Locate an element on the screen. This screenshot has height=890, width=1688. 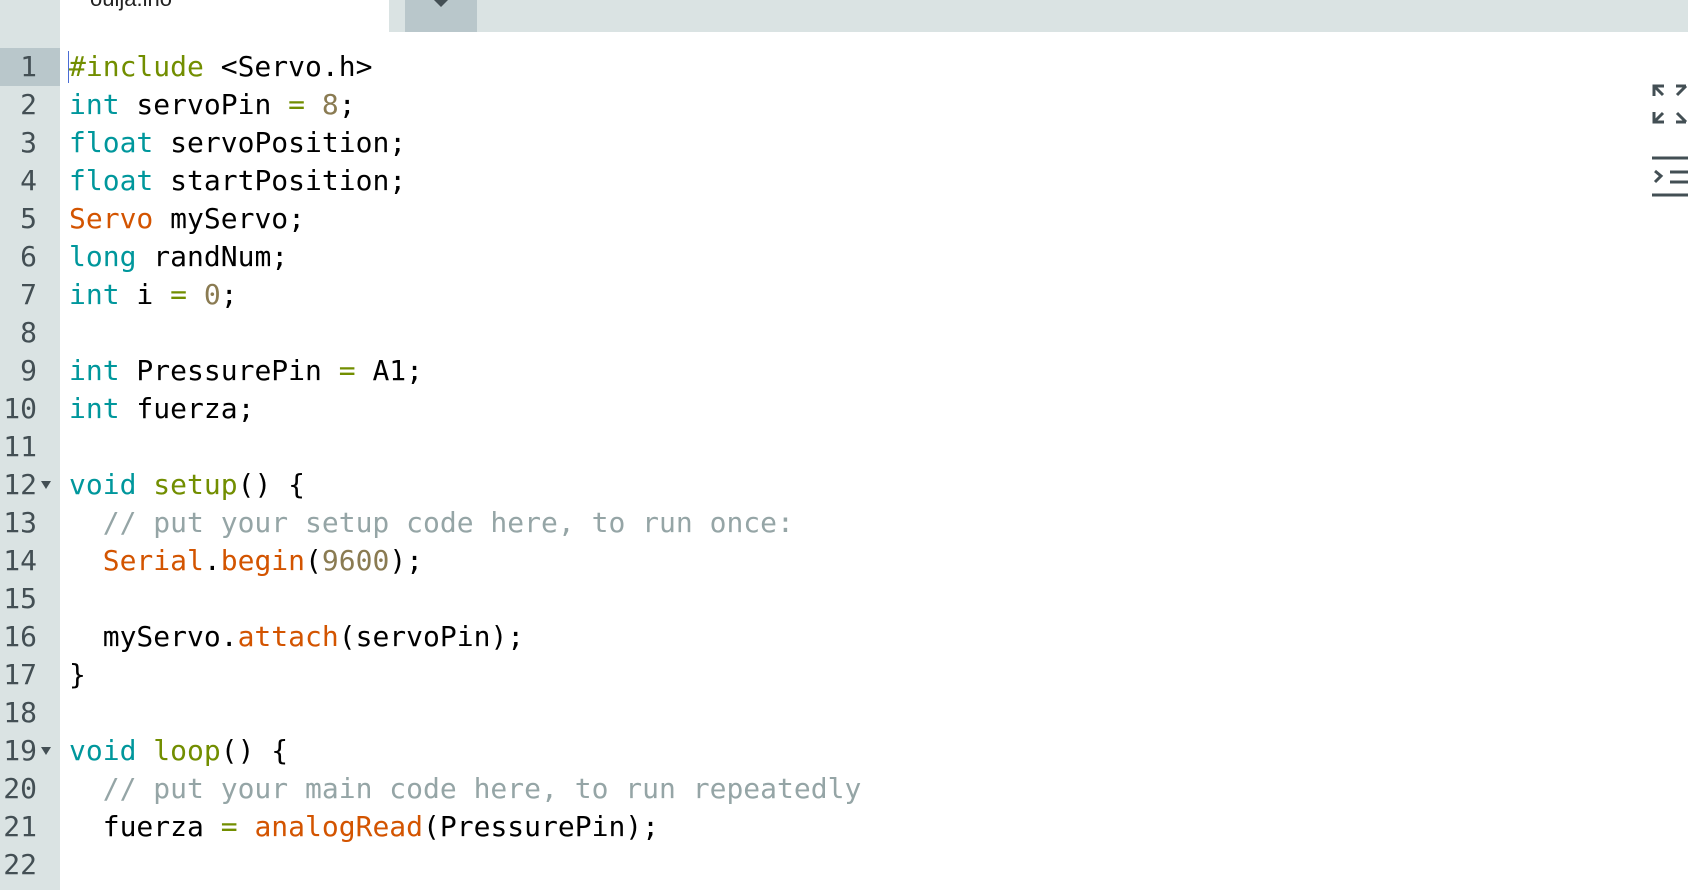
tab-bar: ouija.ino is located at coordinates (844, 24).